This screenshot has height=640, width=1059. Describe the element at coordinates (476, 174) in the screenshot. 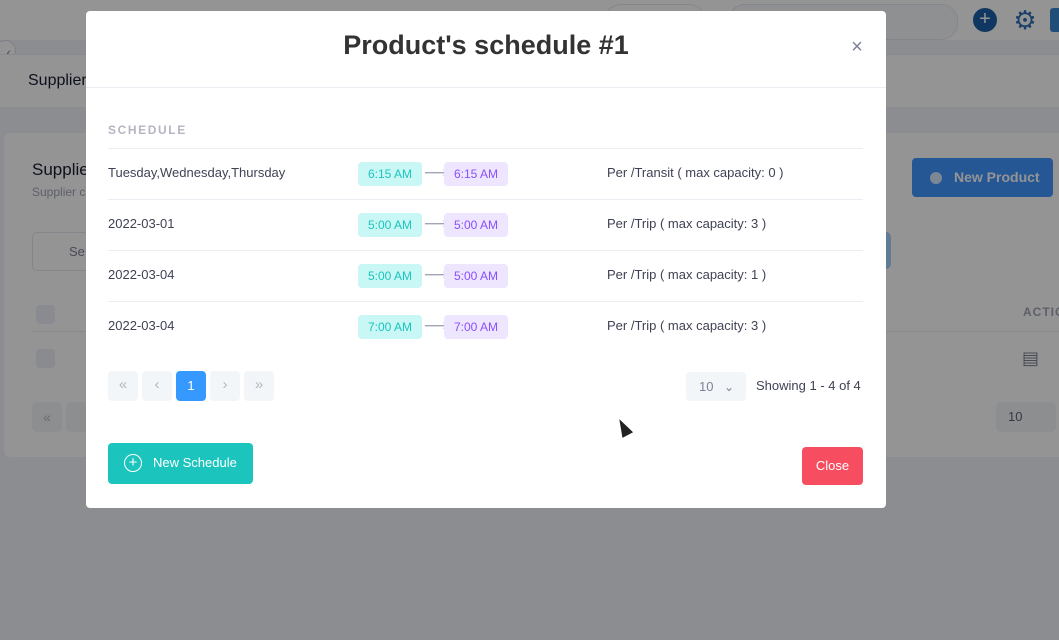

I see `end-time-badge: 6:15 AM` at that location.